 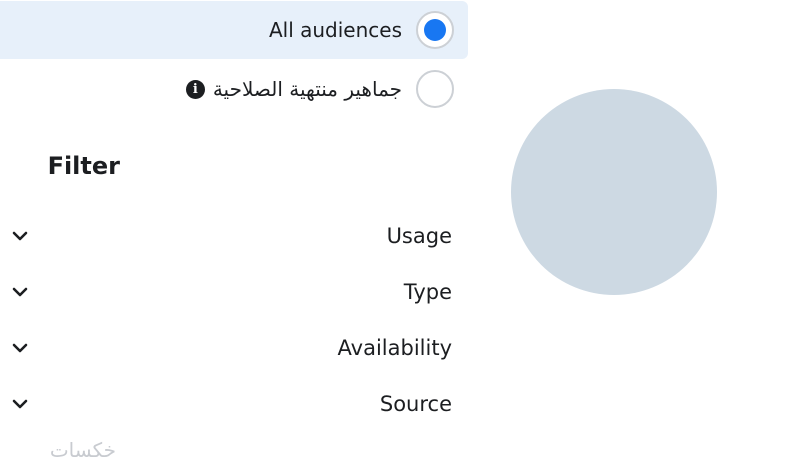 I want to click on radio-selected-dot, so click(x=435, y=30).